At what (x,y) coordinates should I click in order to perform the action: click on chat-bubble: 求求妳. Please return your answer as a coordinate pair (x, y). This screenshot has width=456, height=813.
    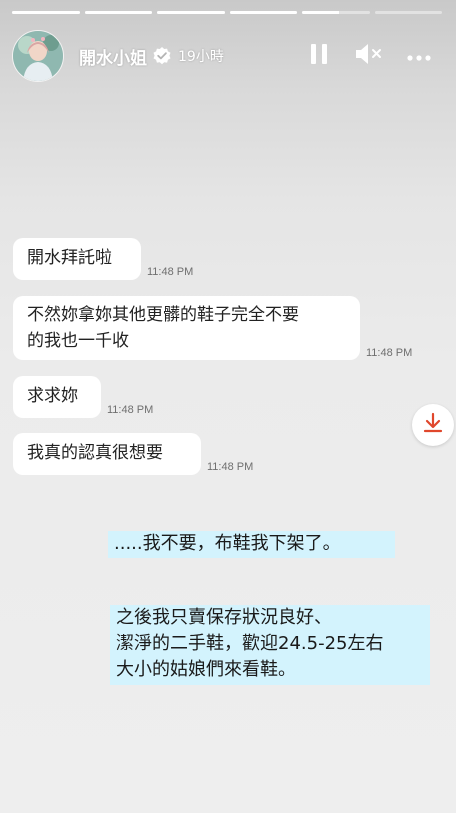
    Looking at the image, I should click on (57, 397).